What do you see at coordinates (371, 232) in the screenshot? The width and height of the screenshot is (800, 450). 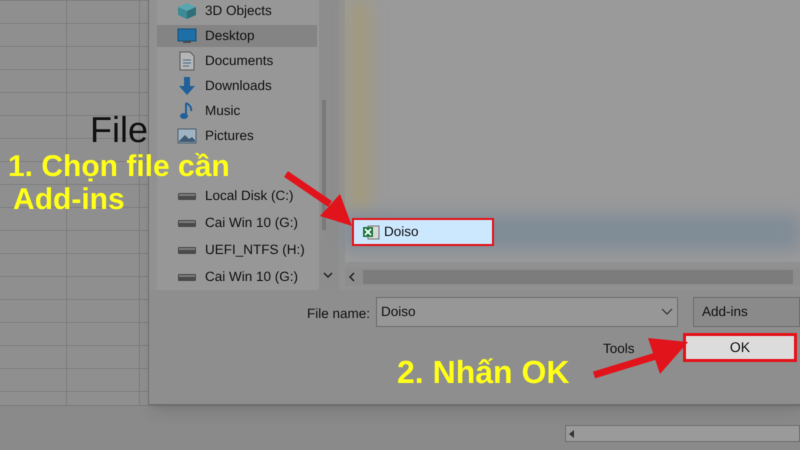 I see `spreadsheet-file-icon` at bounding box center [371, 232].